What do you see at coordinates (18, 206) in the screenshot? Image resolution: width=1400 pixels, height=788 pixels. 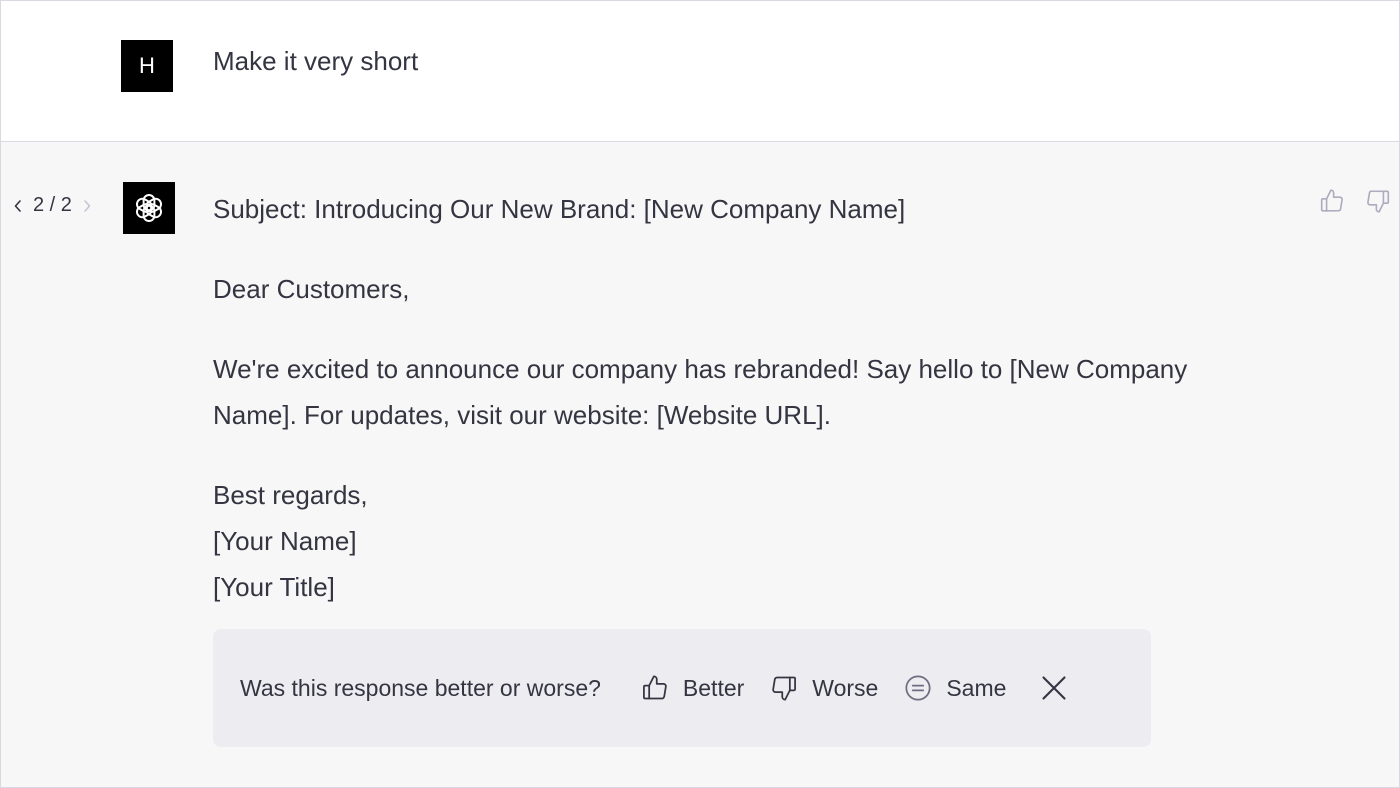 I see `chevron-left-icon` at bounding box center [18, 206].